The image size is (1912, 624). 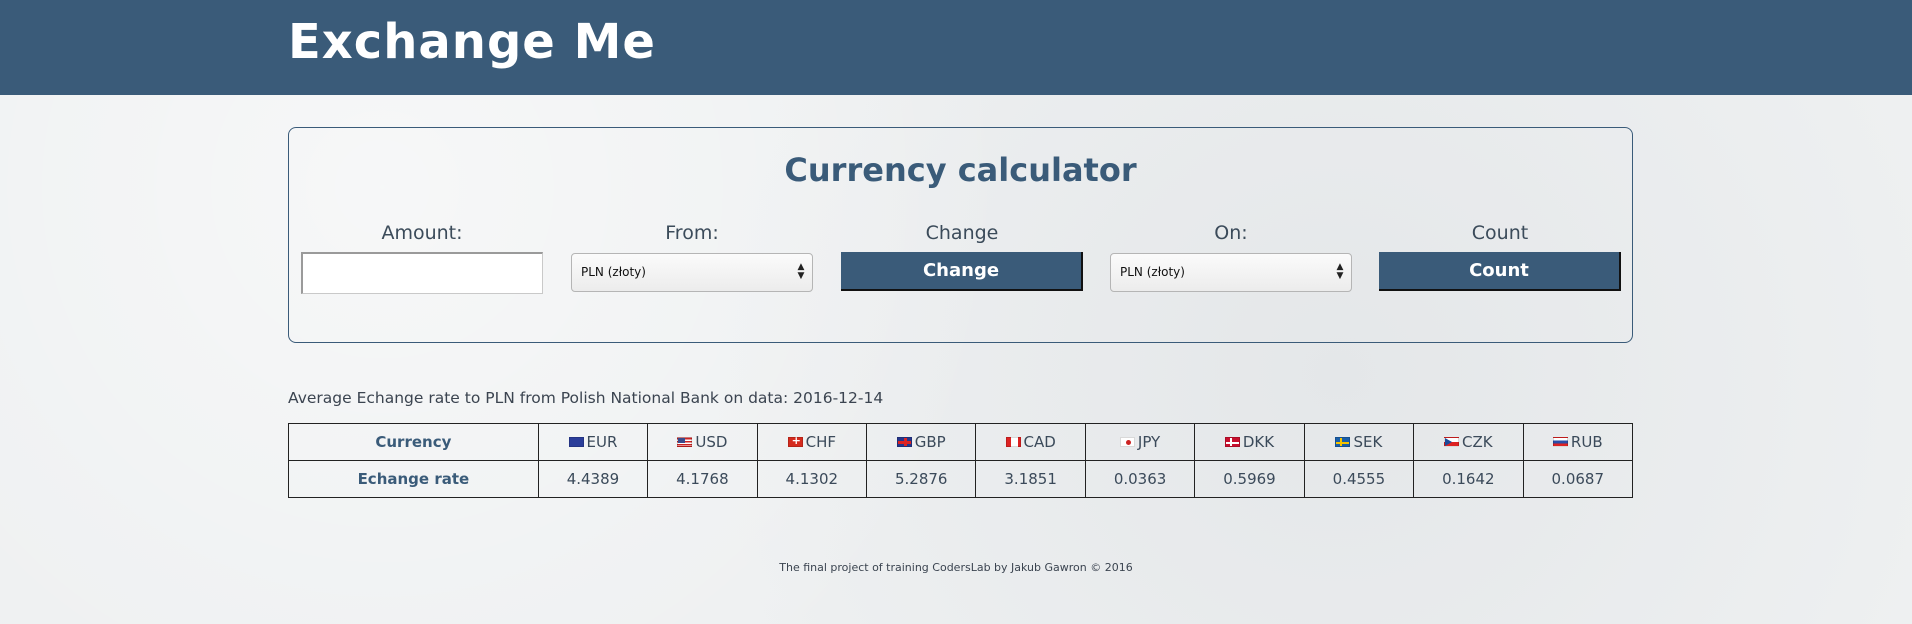 I want to click on ru-flag-icon, so click(x=1560, y=441).